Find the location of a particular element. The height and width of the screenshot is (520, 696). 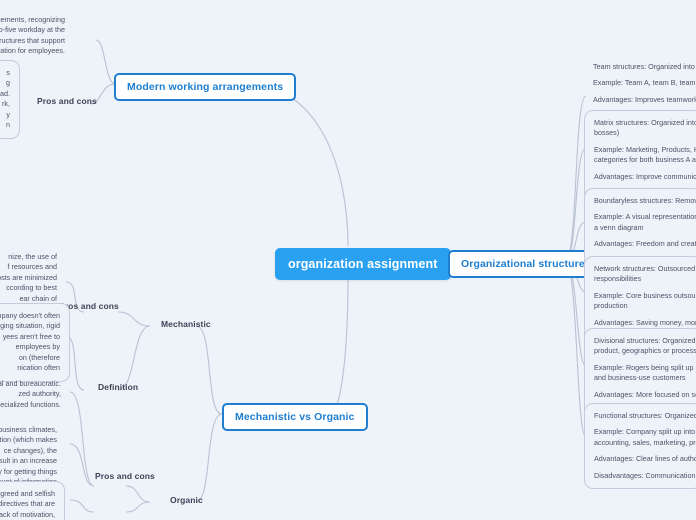

card-line: cretion (which makes is located at coordinates (28, 440).